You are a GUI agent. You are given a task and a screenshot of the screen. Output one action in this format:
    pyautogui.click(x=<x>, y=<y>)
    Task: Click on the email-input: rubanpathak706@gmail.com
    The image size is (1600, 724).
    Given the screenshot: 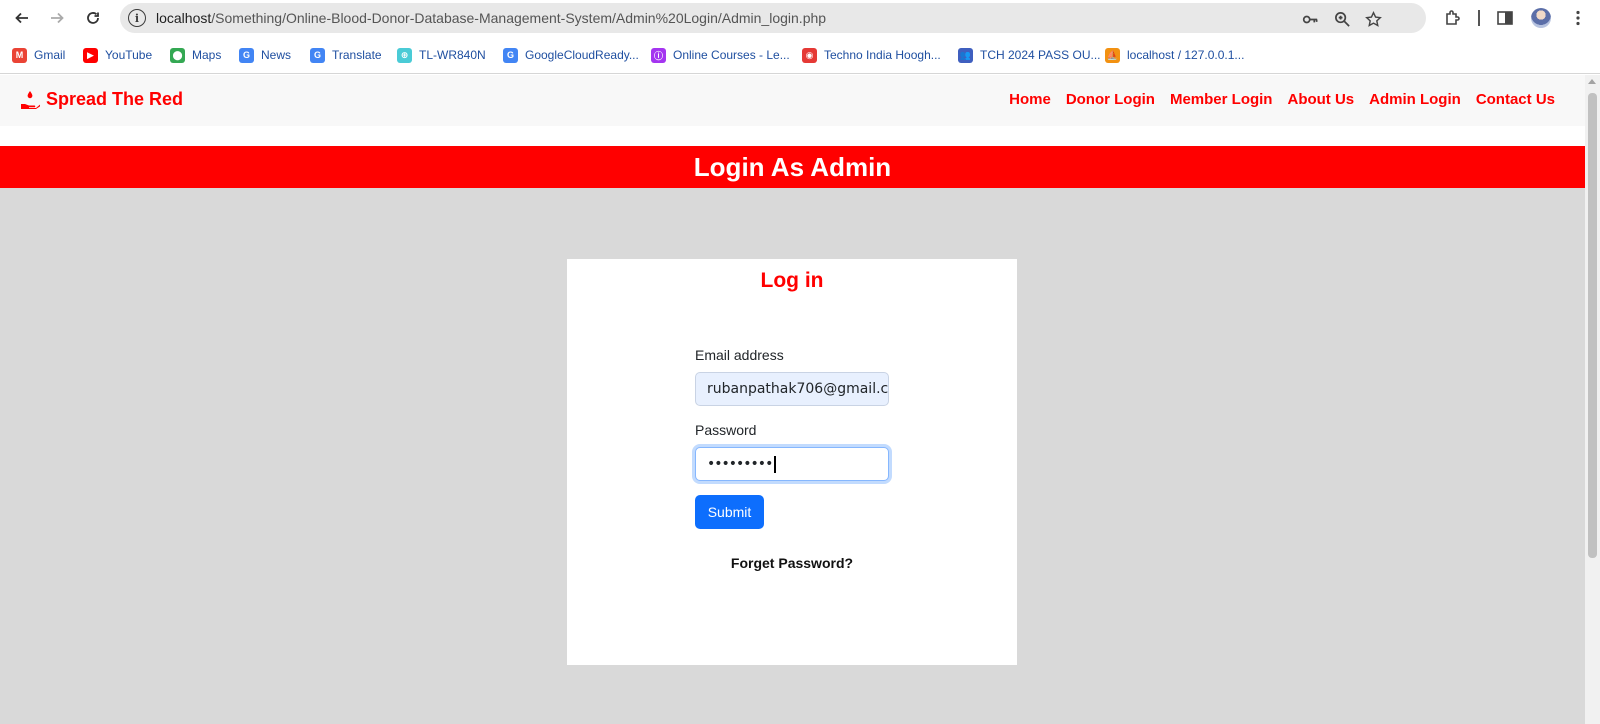 What is the action you would take?
    pyautogui.click(x=792, y=389)
    